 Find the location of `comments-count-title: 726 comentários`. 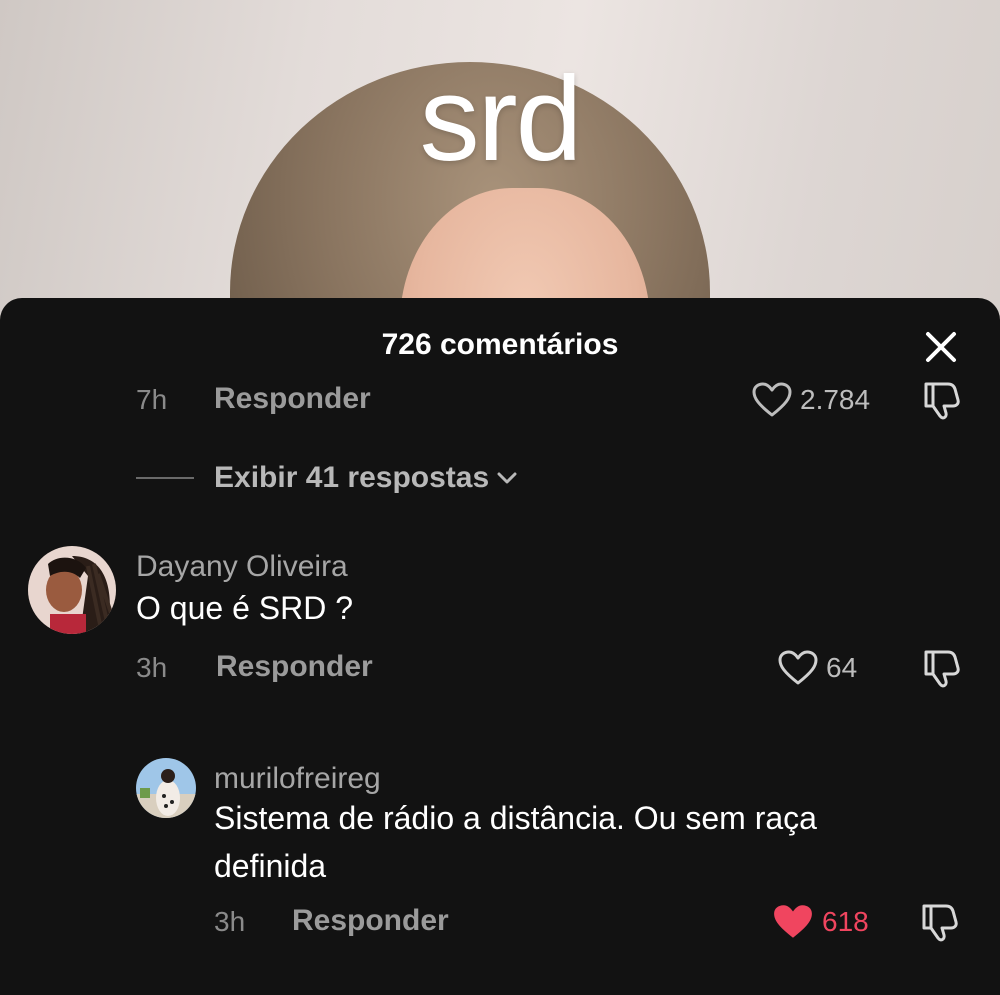

comments-count-title: 726 comentários is located at coordinates (500, 344).